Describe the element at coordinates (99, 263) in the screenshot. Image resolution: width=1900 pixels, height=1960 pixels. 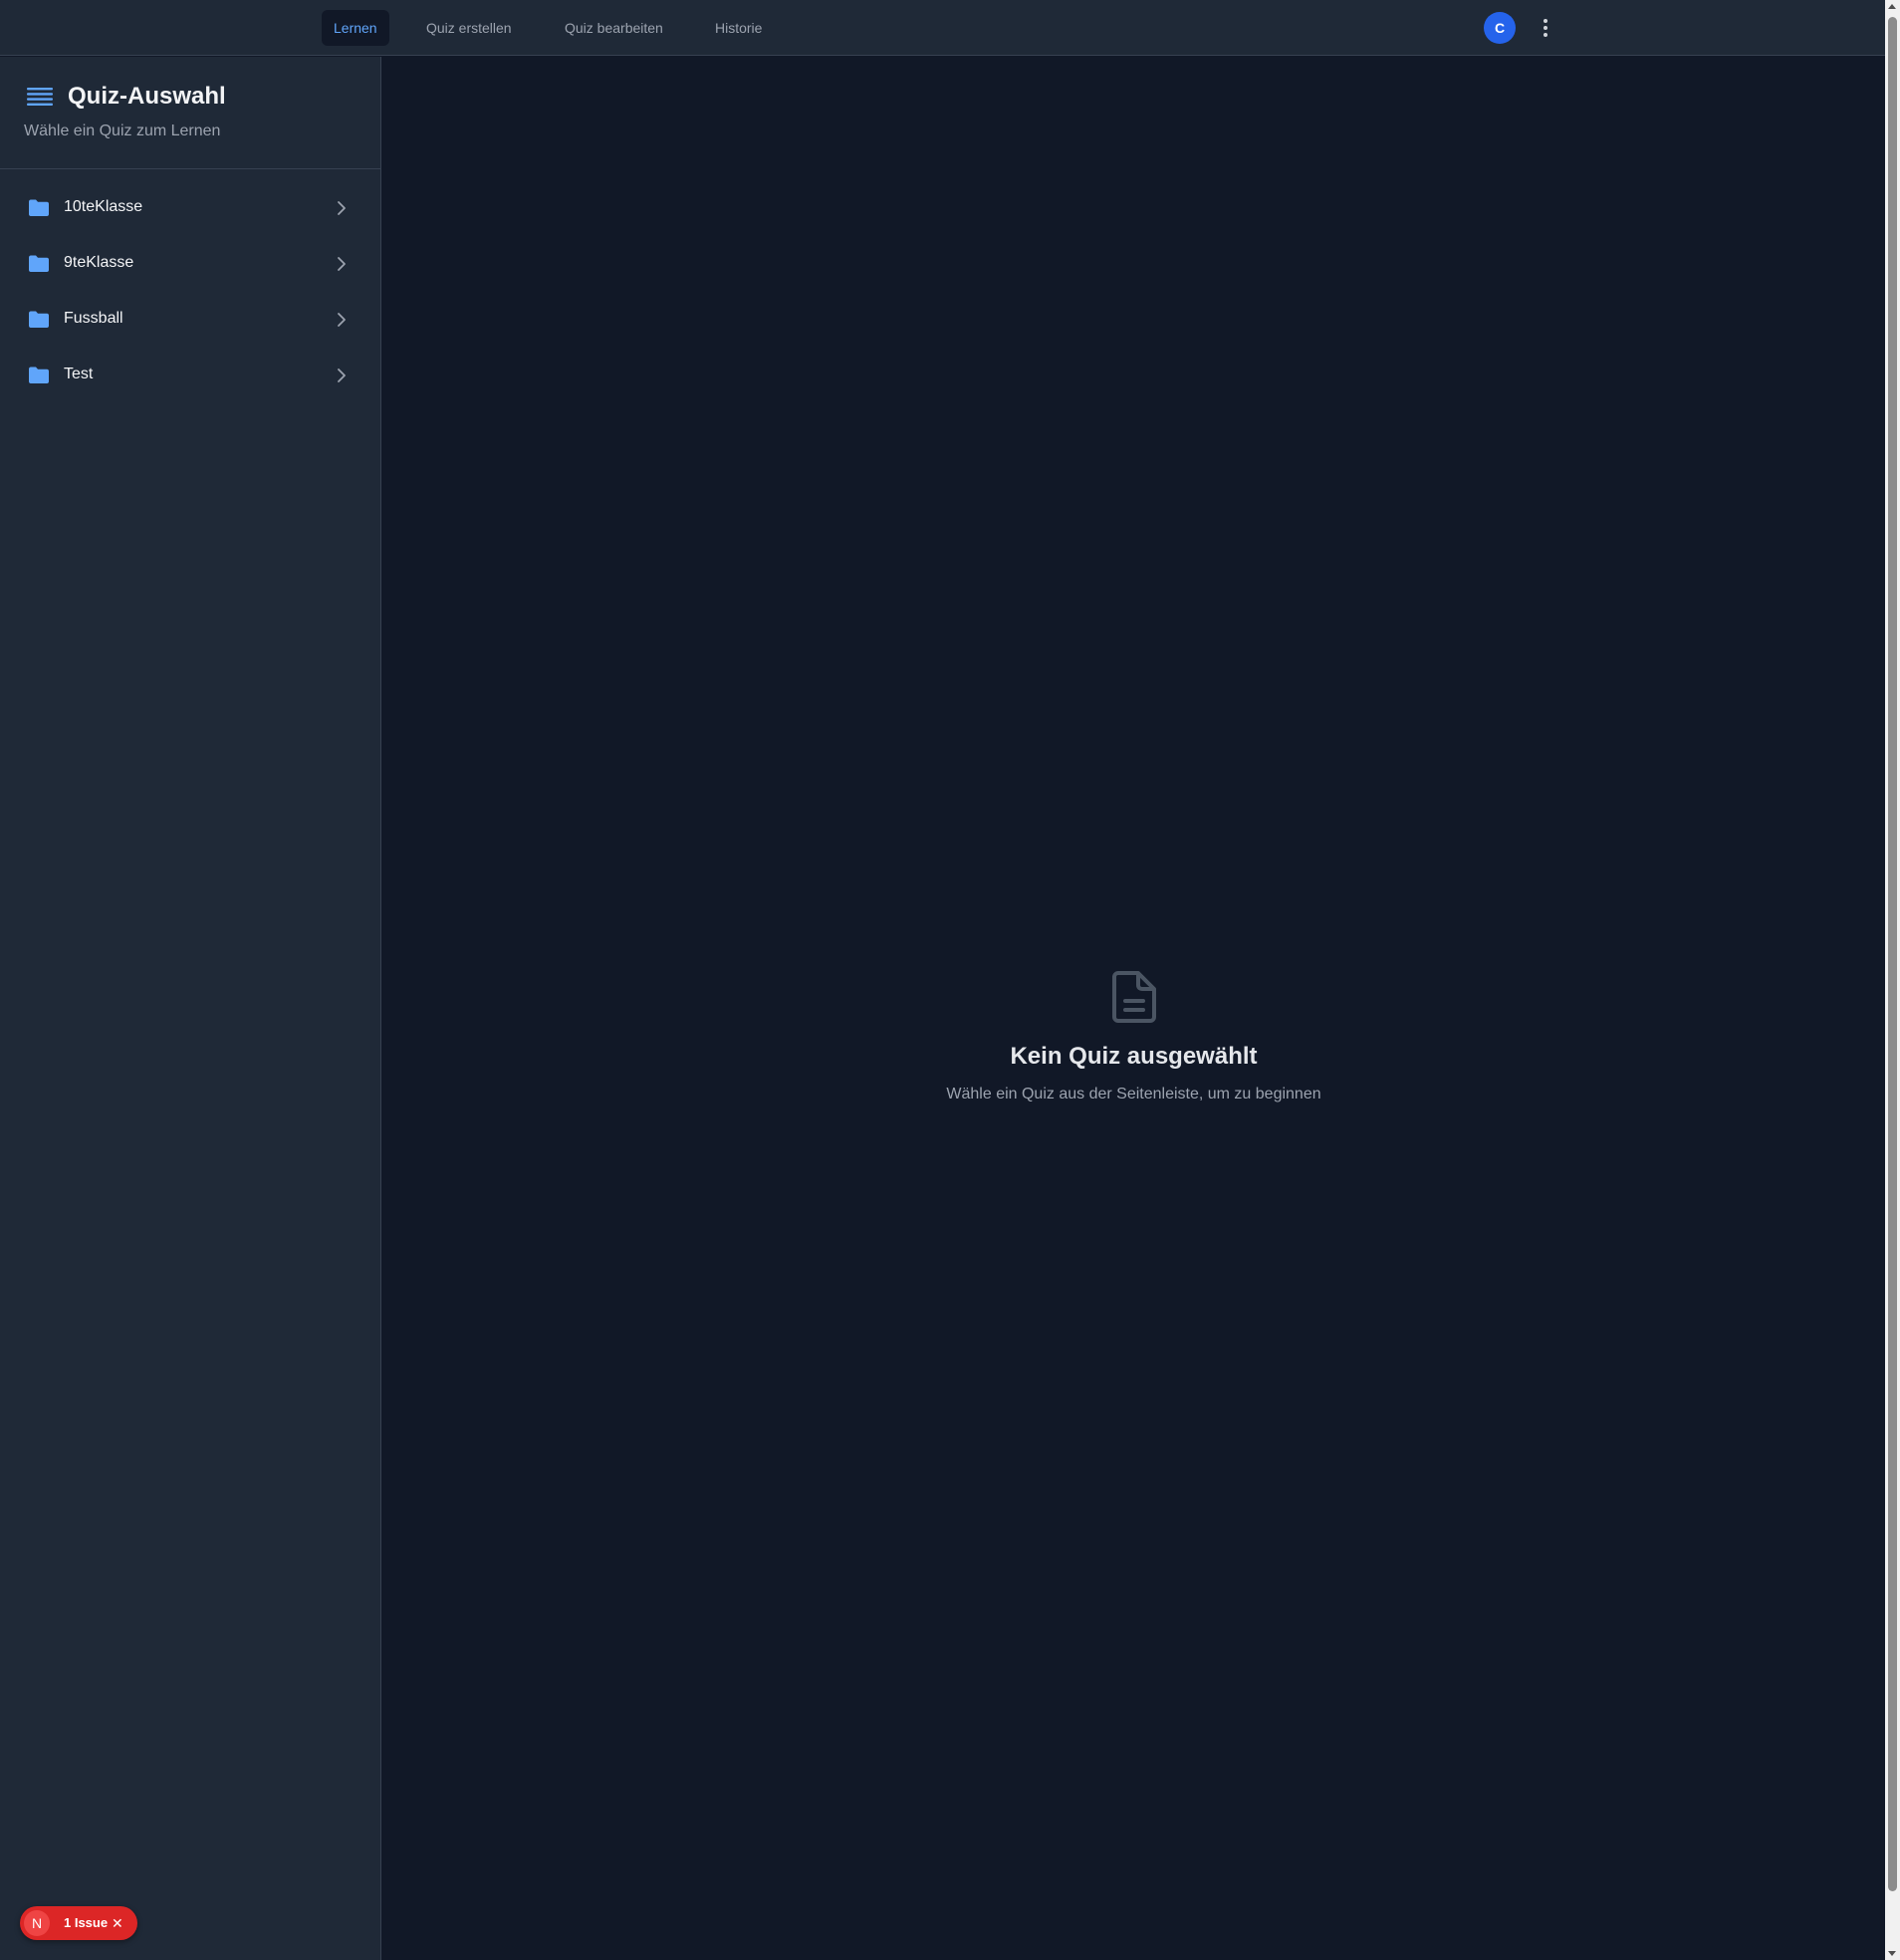
I see `folder-label: 9teKlasse` at that location.